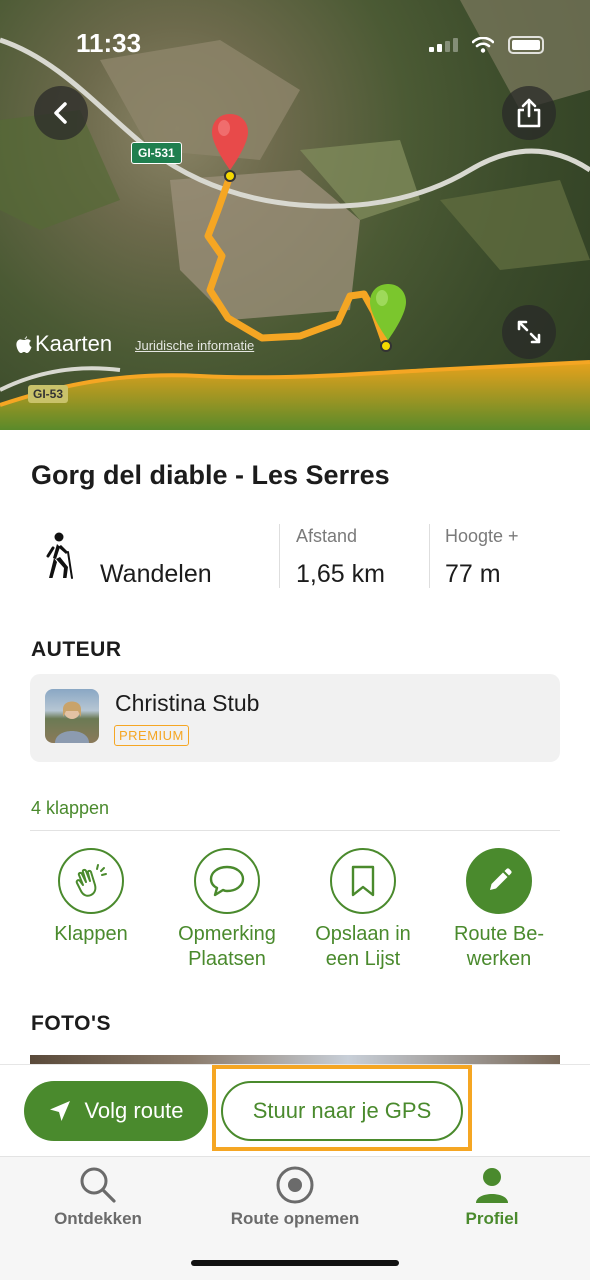  I want to click on navigation-arrow-icon, so click(60, 1111).